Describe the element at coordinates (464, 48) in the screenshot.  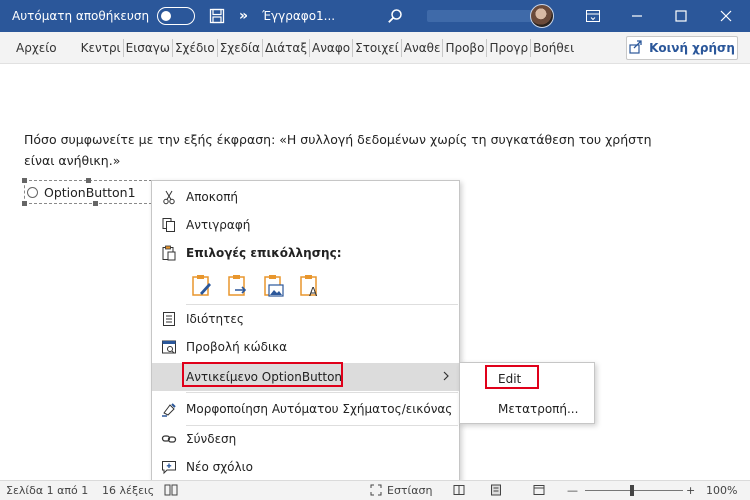
I see `tab-view: Προβο` at that location.